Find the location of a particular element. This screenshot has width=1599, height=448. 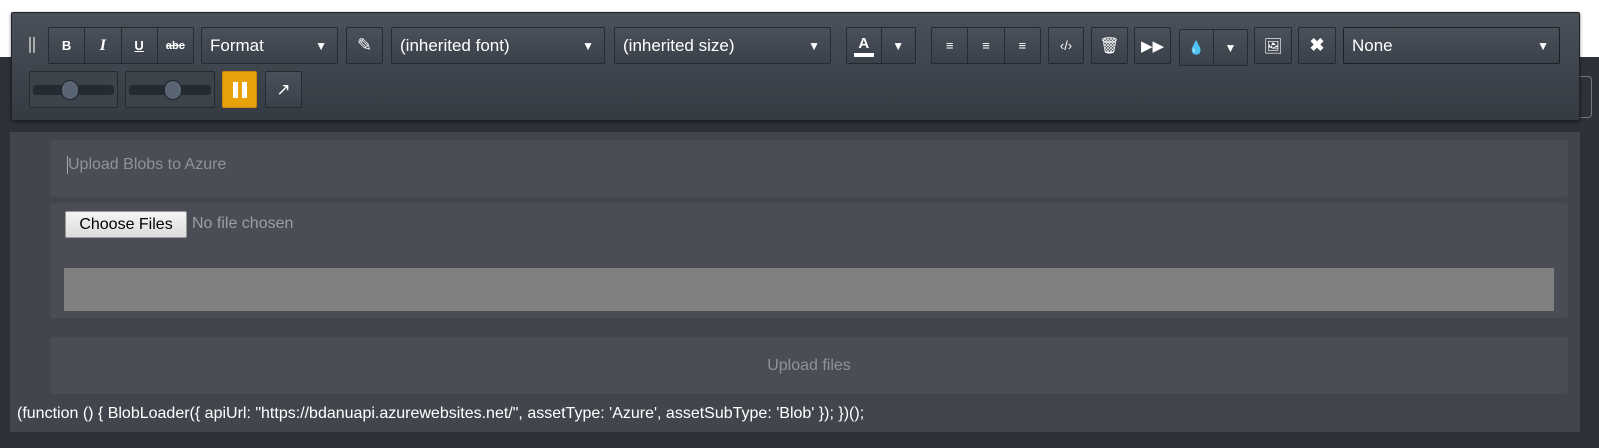

forward-button: ▶▶ is located at coordinates (1152, 45).